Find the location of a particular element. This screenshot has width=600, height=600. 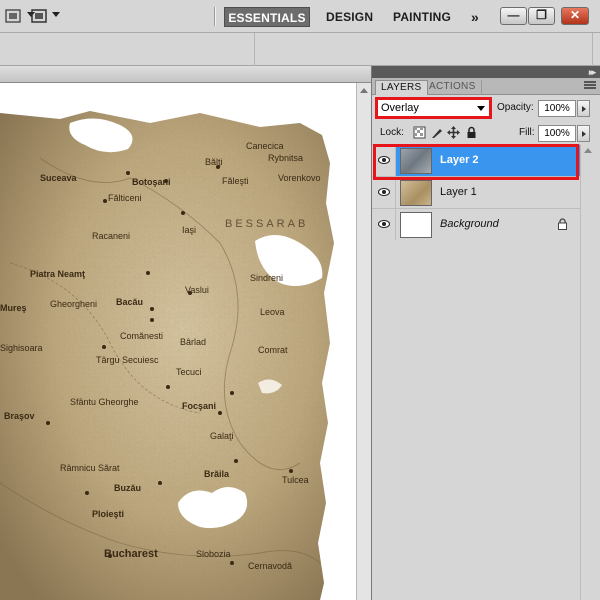

workspace-more-button: » is located at coordinates (474, 17).